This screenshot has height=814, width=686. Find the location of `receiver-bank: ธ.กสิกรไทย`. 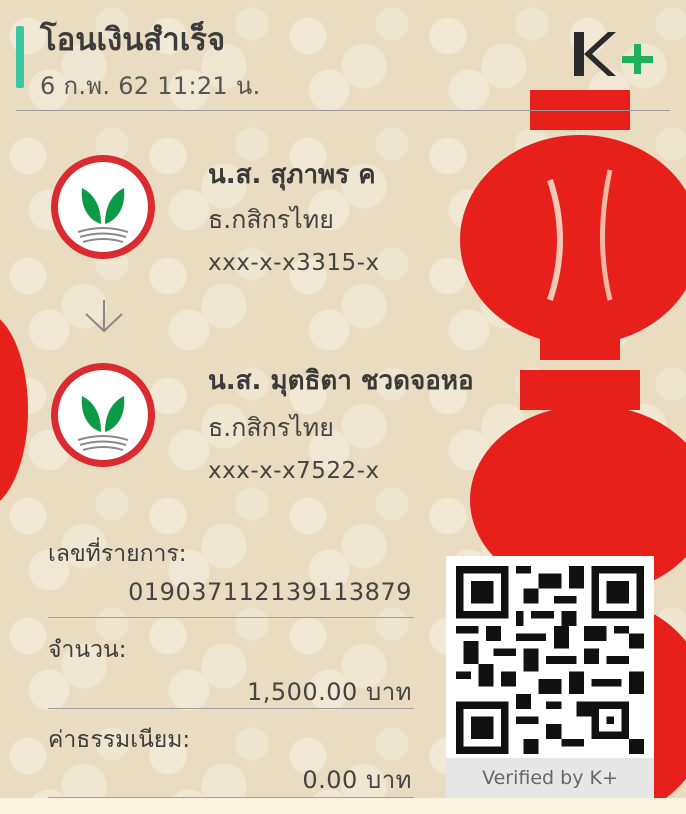

receiver-bank: ธ.กสิกรไทย is located at coordinates (271, 427).